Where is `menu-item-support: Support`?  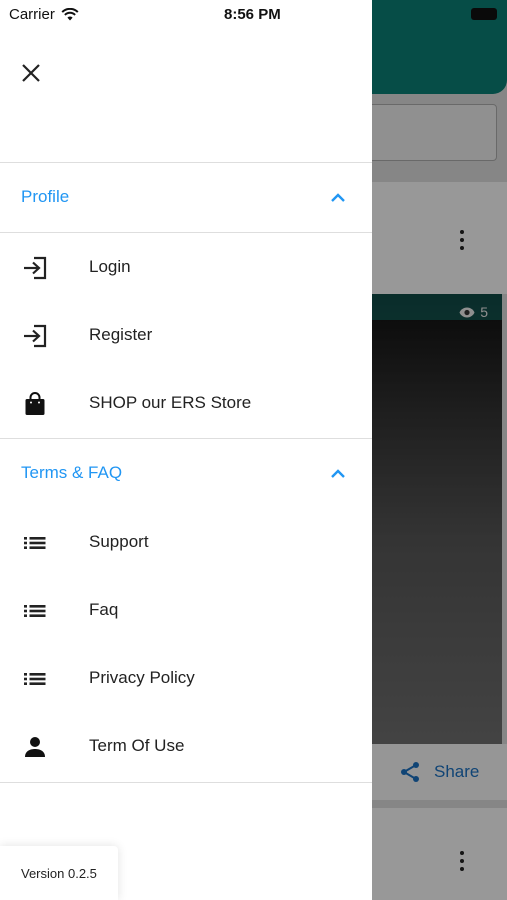
menu-item-support: Support is located at coordinates (186, 542).